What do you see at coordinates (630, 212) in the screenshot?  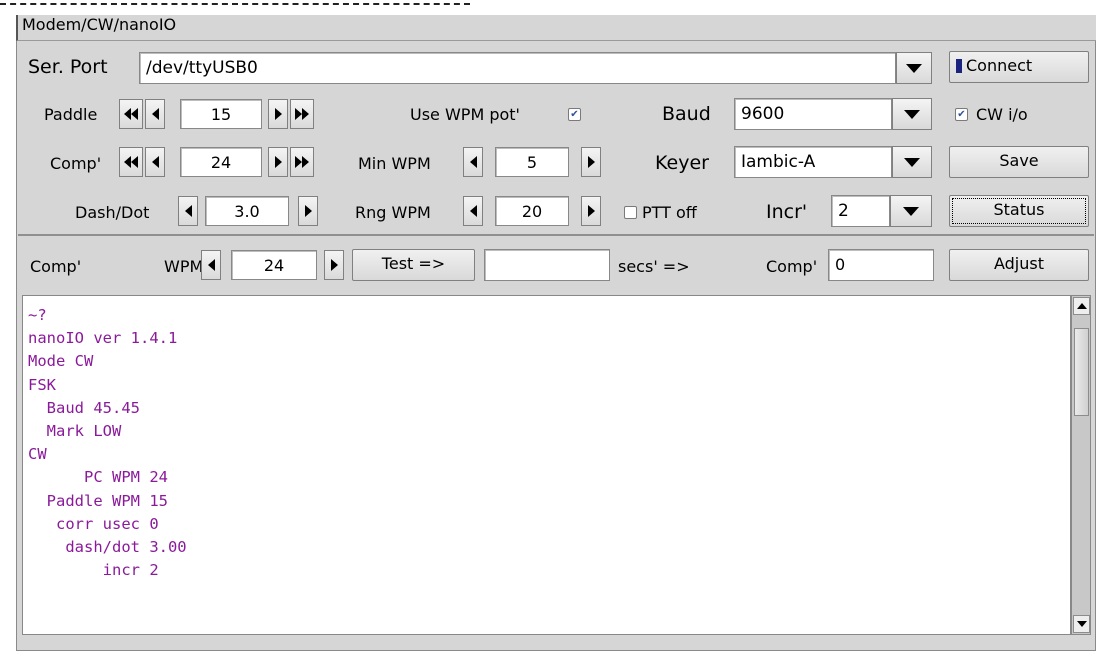 I see `ptt-off-checkbox` at bounding box center [630, 212].